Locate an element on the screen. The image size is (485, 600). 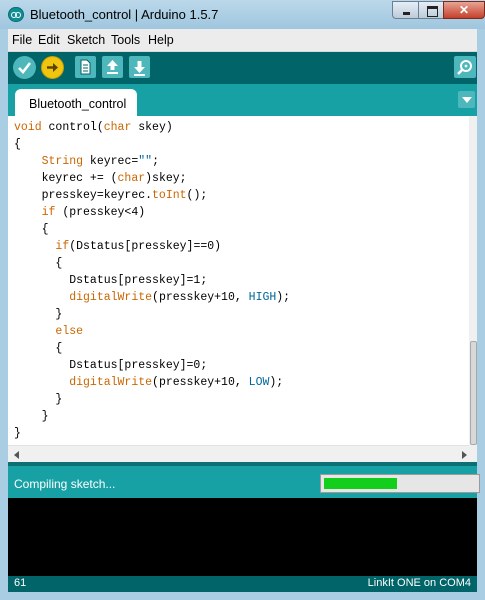
verify-icon is located at coordinates (25, 68).